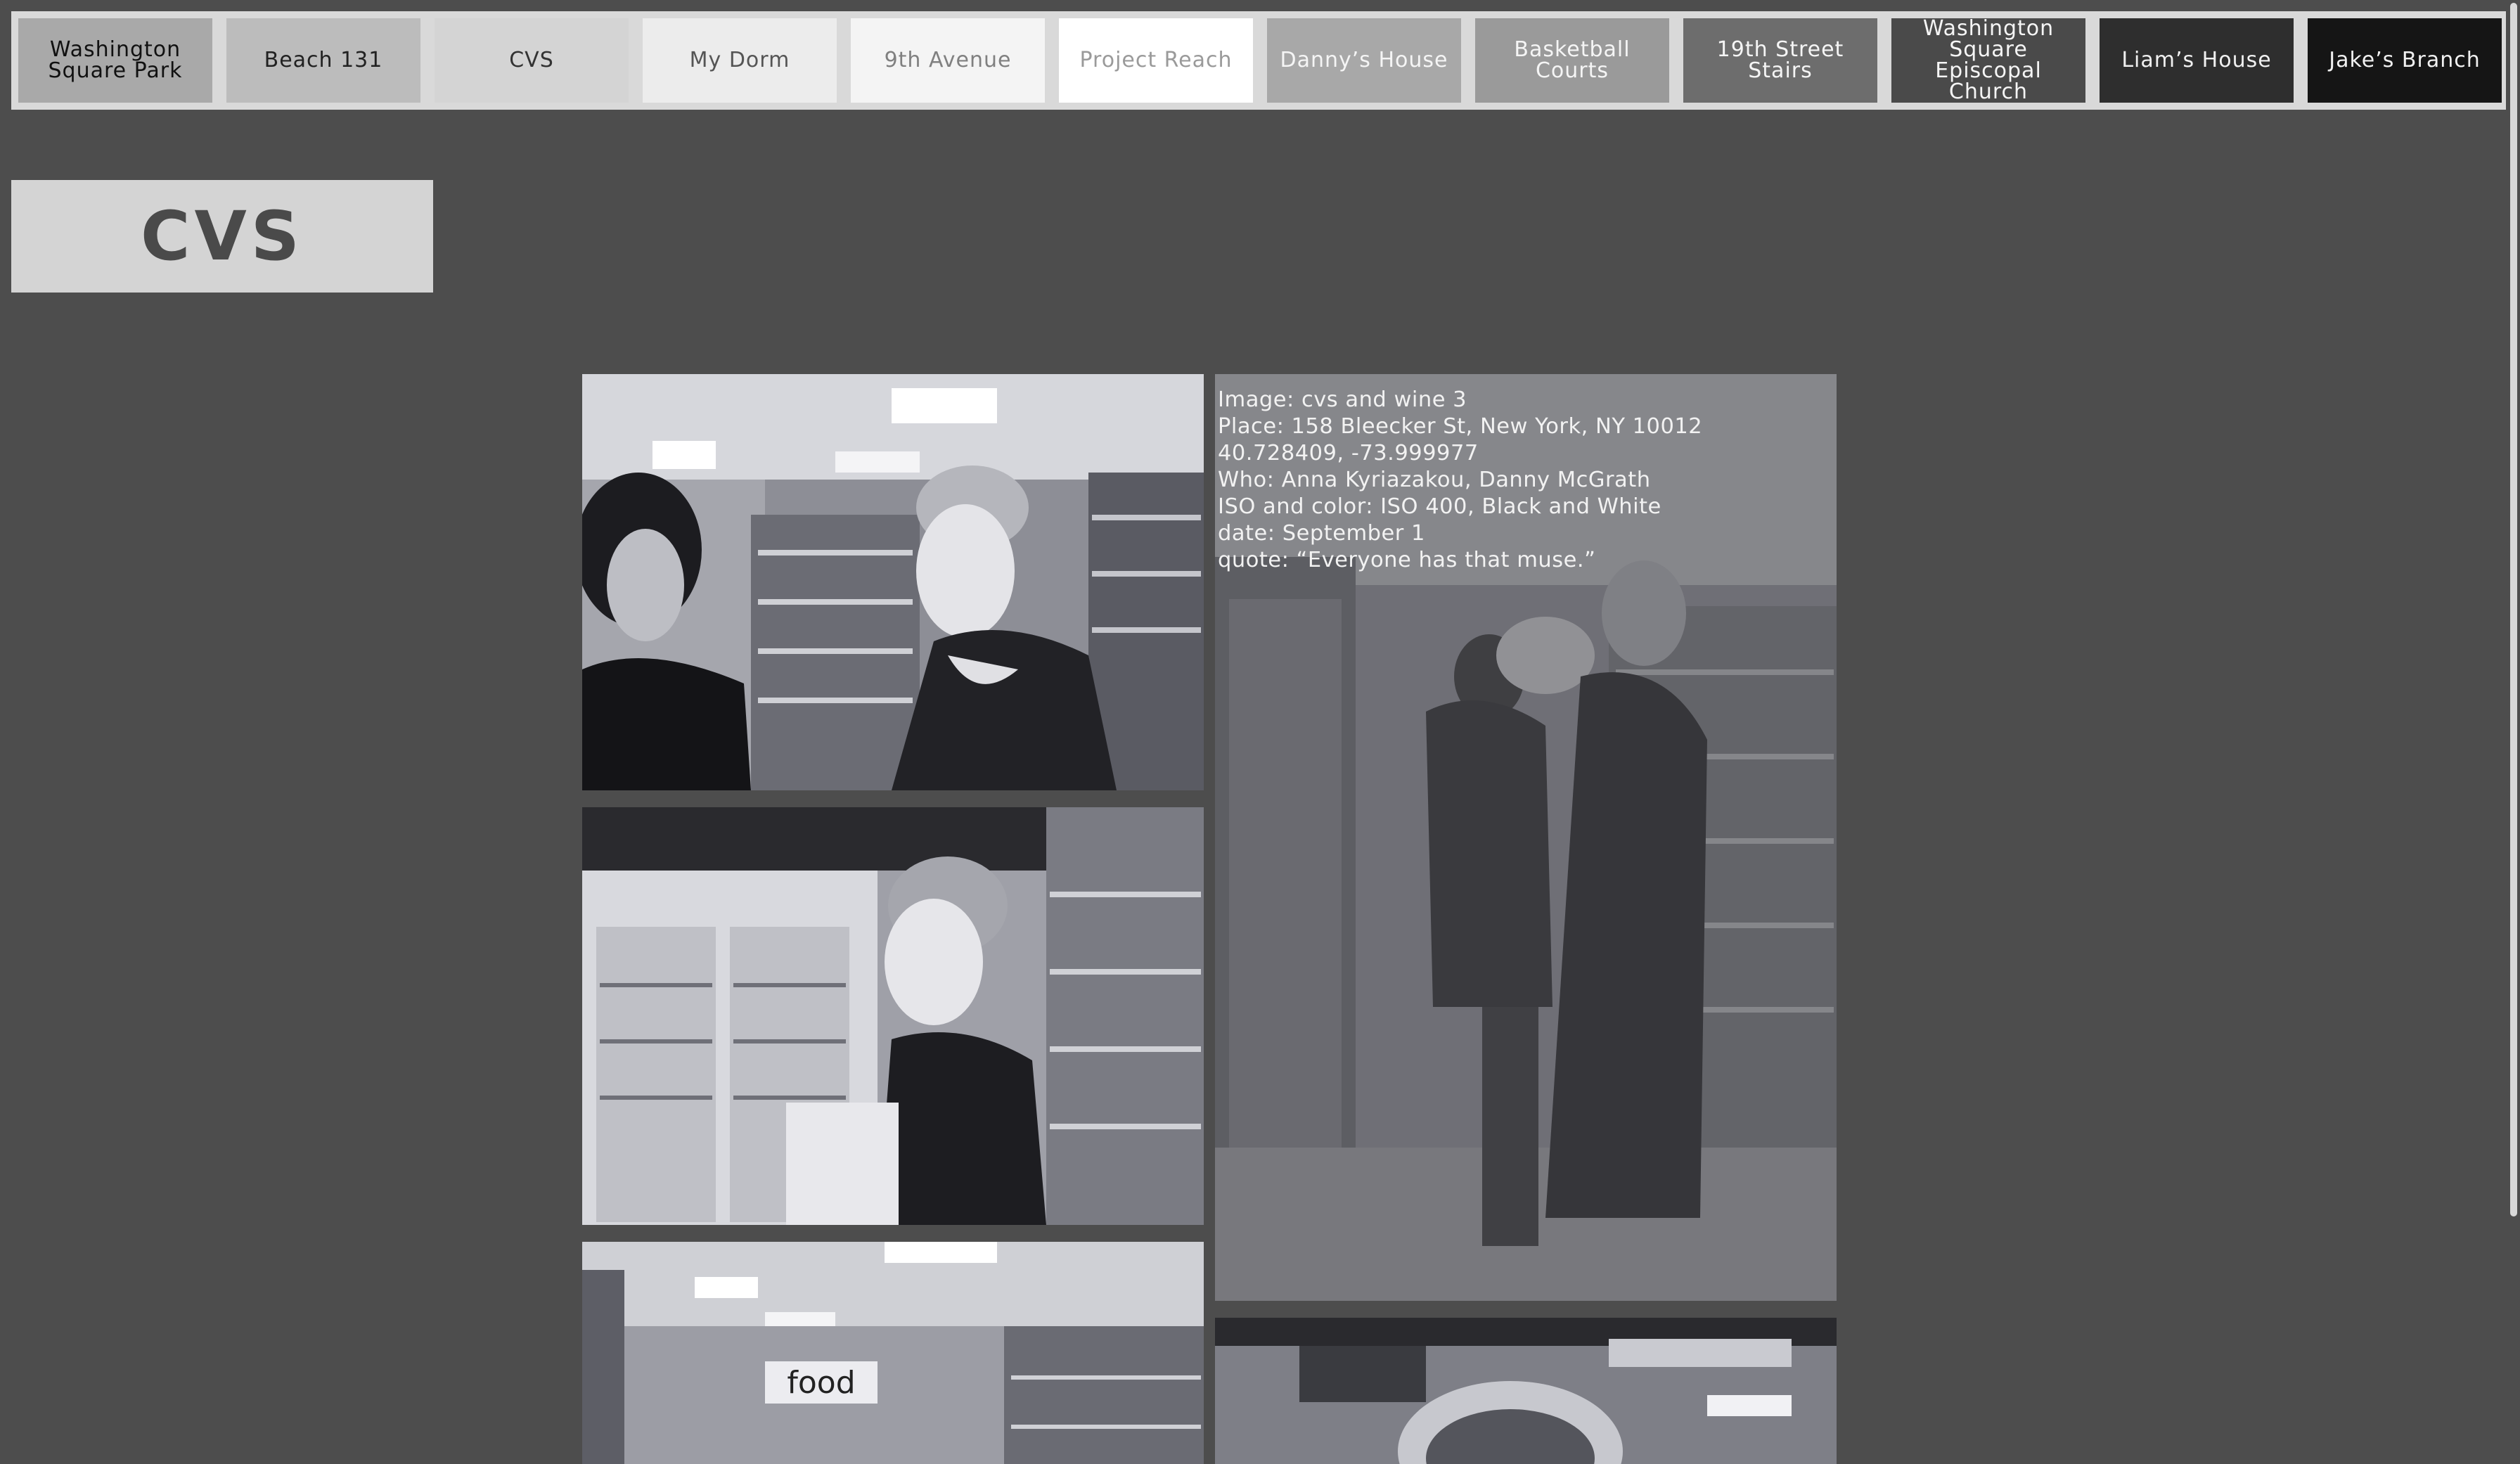  What do you see at coordinates (323, 61) in the screenshot?
I see `nav-tab-beach-131: Beach 131` at bounding box center [323, 61].